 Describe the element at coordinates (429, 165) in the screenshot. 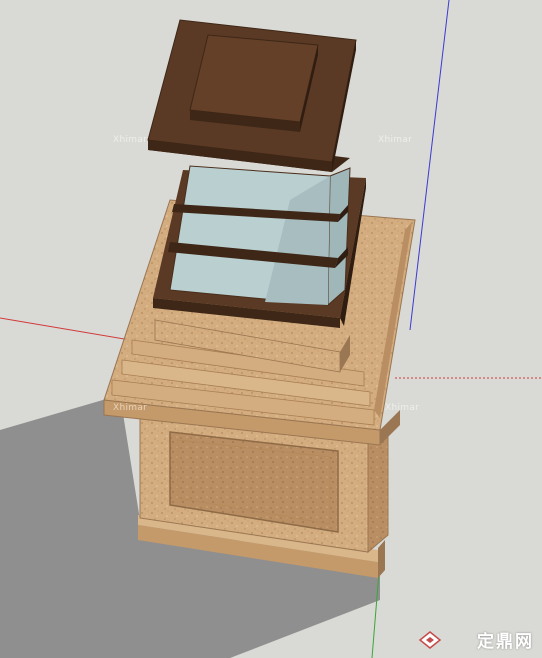

I see `blue-axis` at that location.